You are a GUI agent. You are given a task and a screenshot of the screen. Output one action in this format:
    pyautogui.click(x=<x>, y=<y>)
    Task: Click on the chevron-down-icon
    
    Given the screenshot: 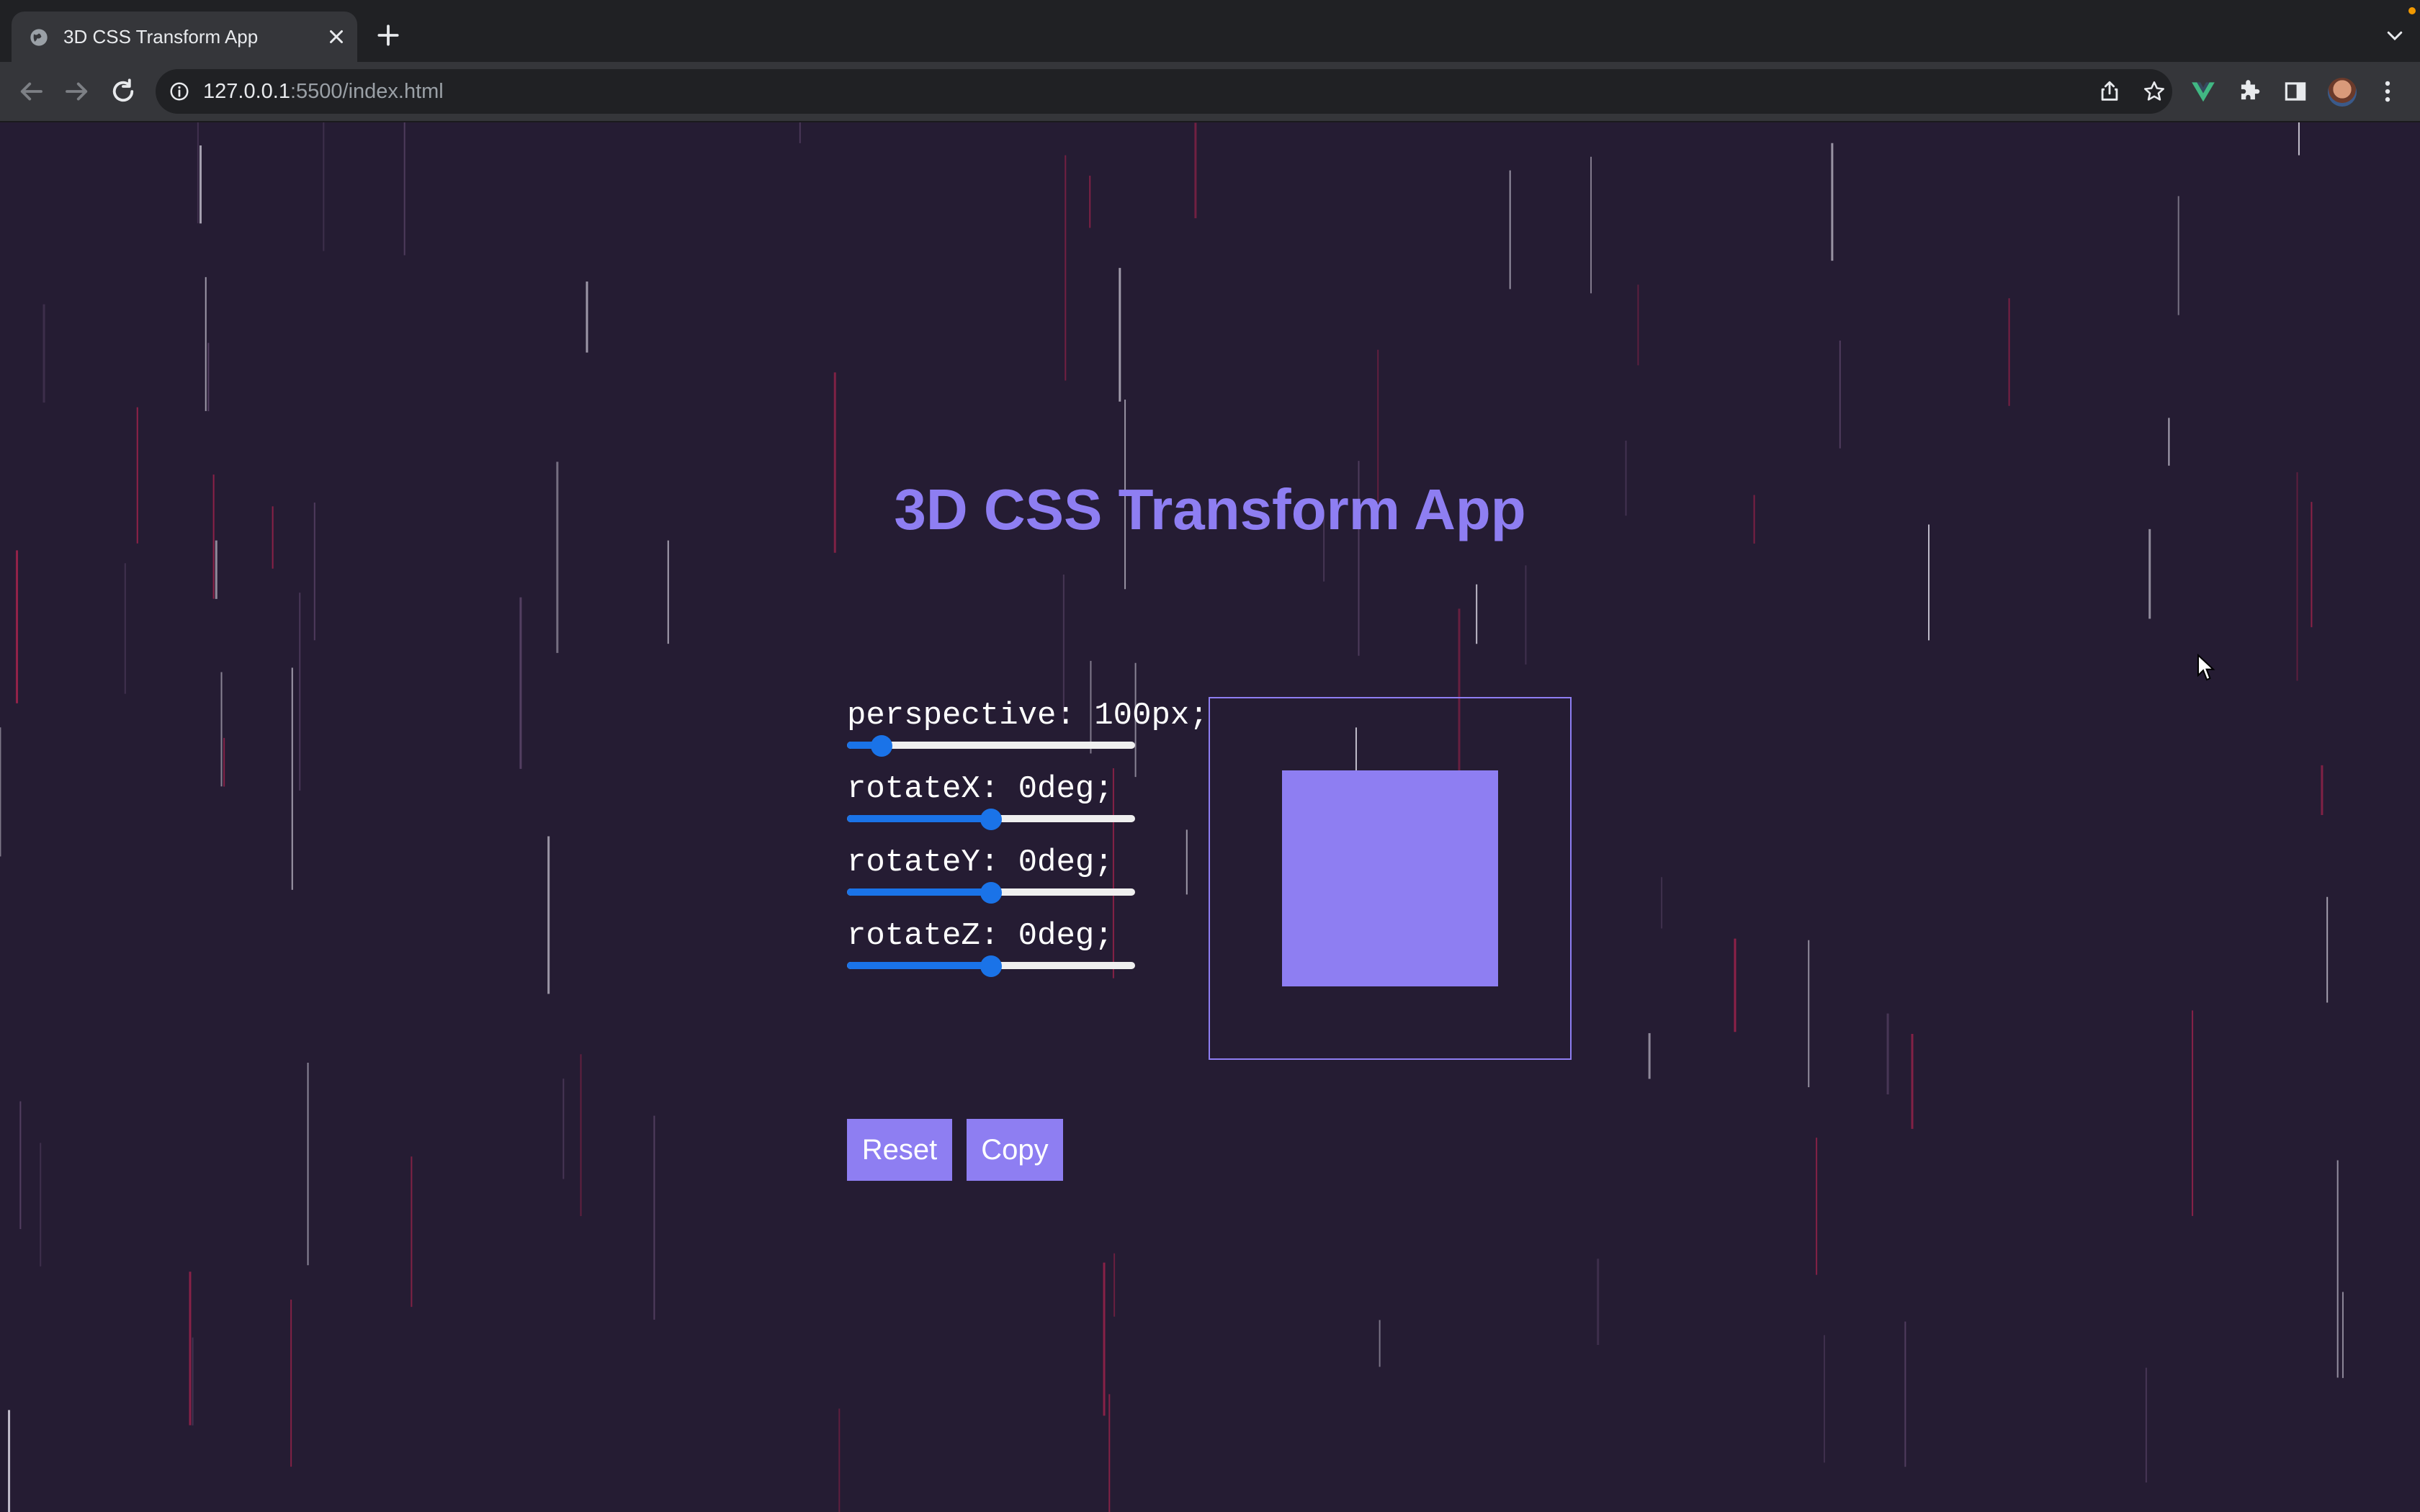 What is the action you would take?
    pyautogui.click(x=2395, y=35)
    